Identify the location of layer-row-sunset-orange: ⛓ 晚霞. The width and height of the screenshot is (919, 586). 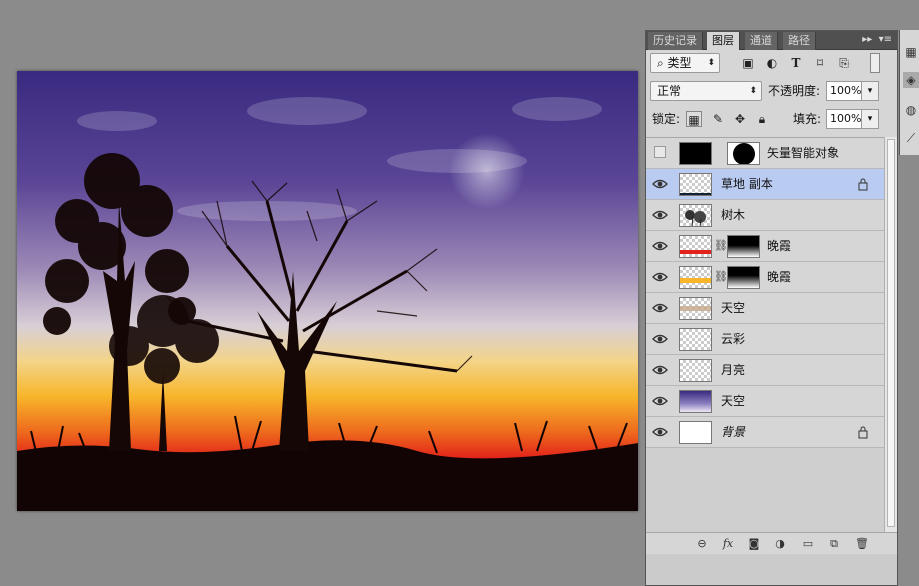
(765, 277).